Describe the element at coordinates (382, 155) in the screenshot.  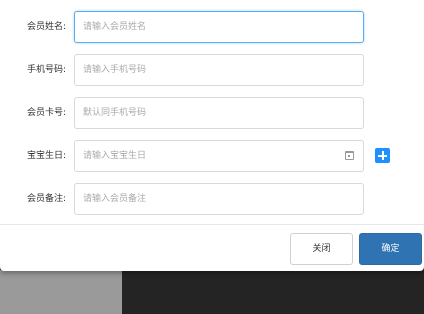
I see `add-birthday-button` at that location.